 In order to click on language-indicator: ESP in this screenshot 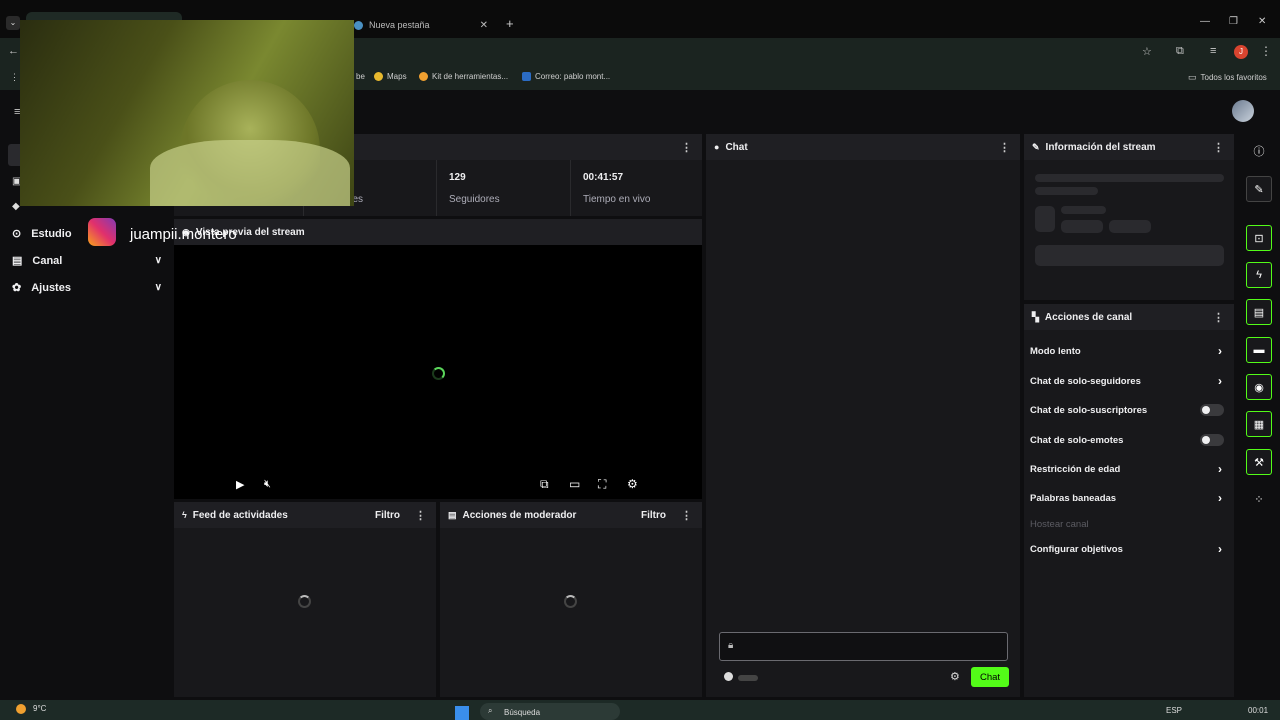, I will do `click(1174, 710)`.